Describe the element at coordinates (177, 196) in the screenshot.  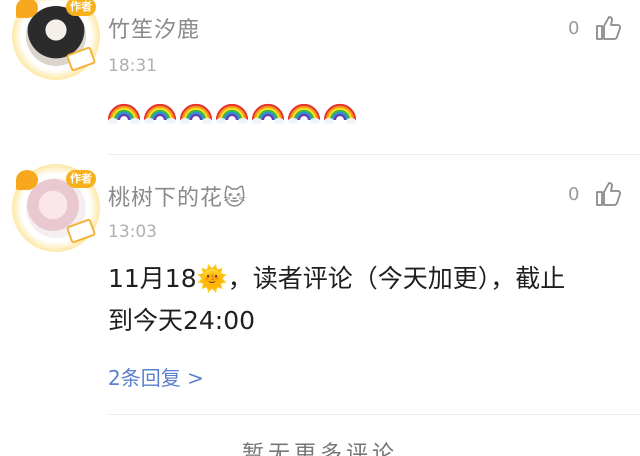
I see `comment-author-name: 桃树下的花🐱` at that location.